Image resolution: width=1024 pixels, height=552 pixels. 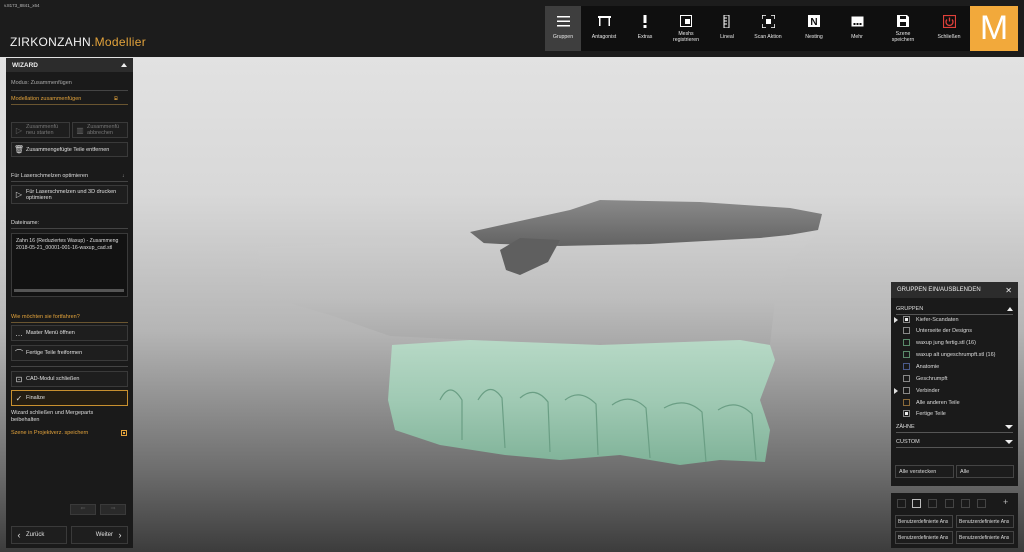 What do you see at coordinates (857, 21) in the screenshot?
I see `more-icon` at bounding box center [857, 21].